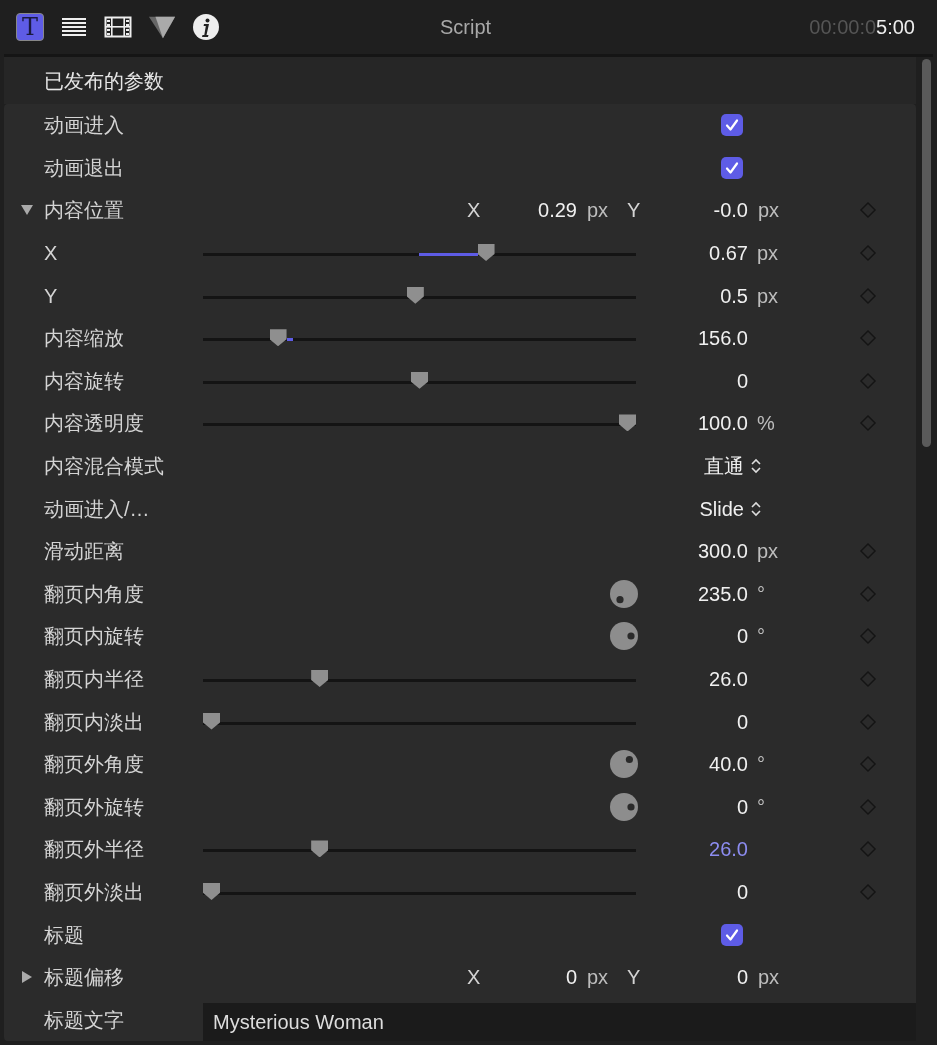 The width and height of the screenshot is (937, 1045). Describe the element at coordinates (734, 295) in the screenshot. I see `value-field: 0.5` at that location.